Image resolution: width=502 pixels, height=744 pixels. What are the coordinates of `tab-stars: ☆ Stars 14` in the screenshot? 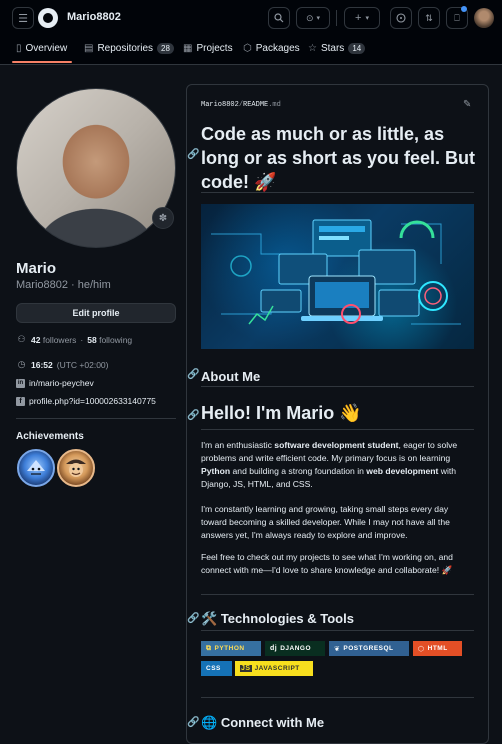 It's located at (337, 48).